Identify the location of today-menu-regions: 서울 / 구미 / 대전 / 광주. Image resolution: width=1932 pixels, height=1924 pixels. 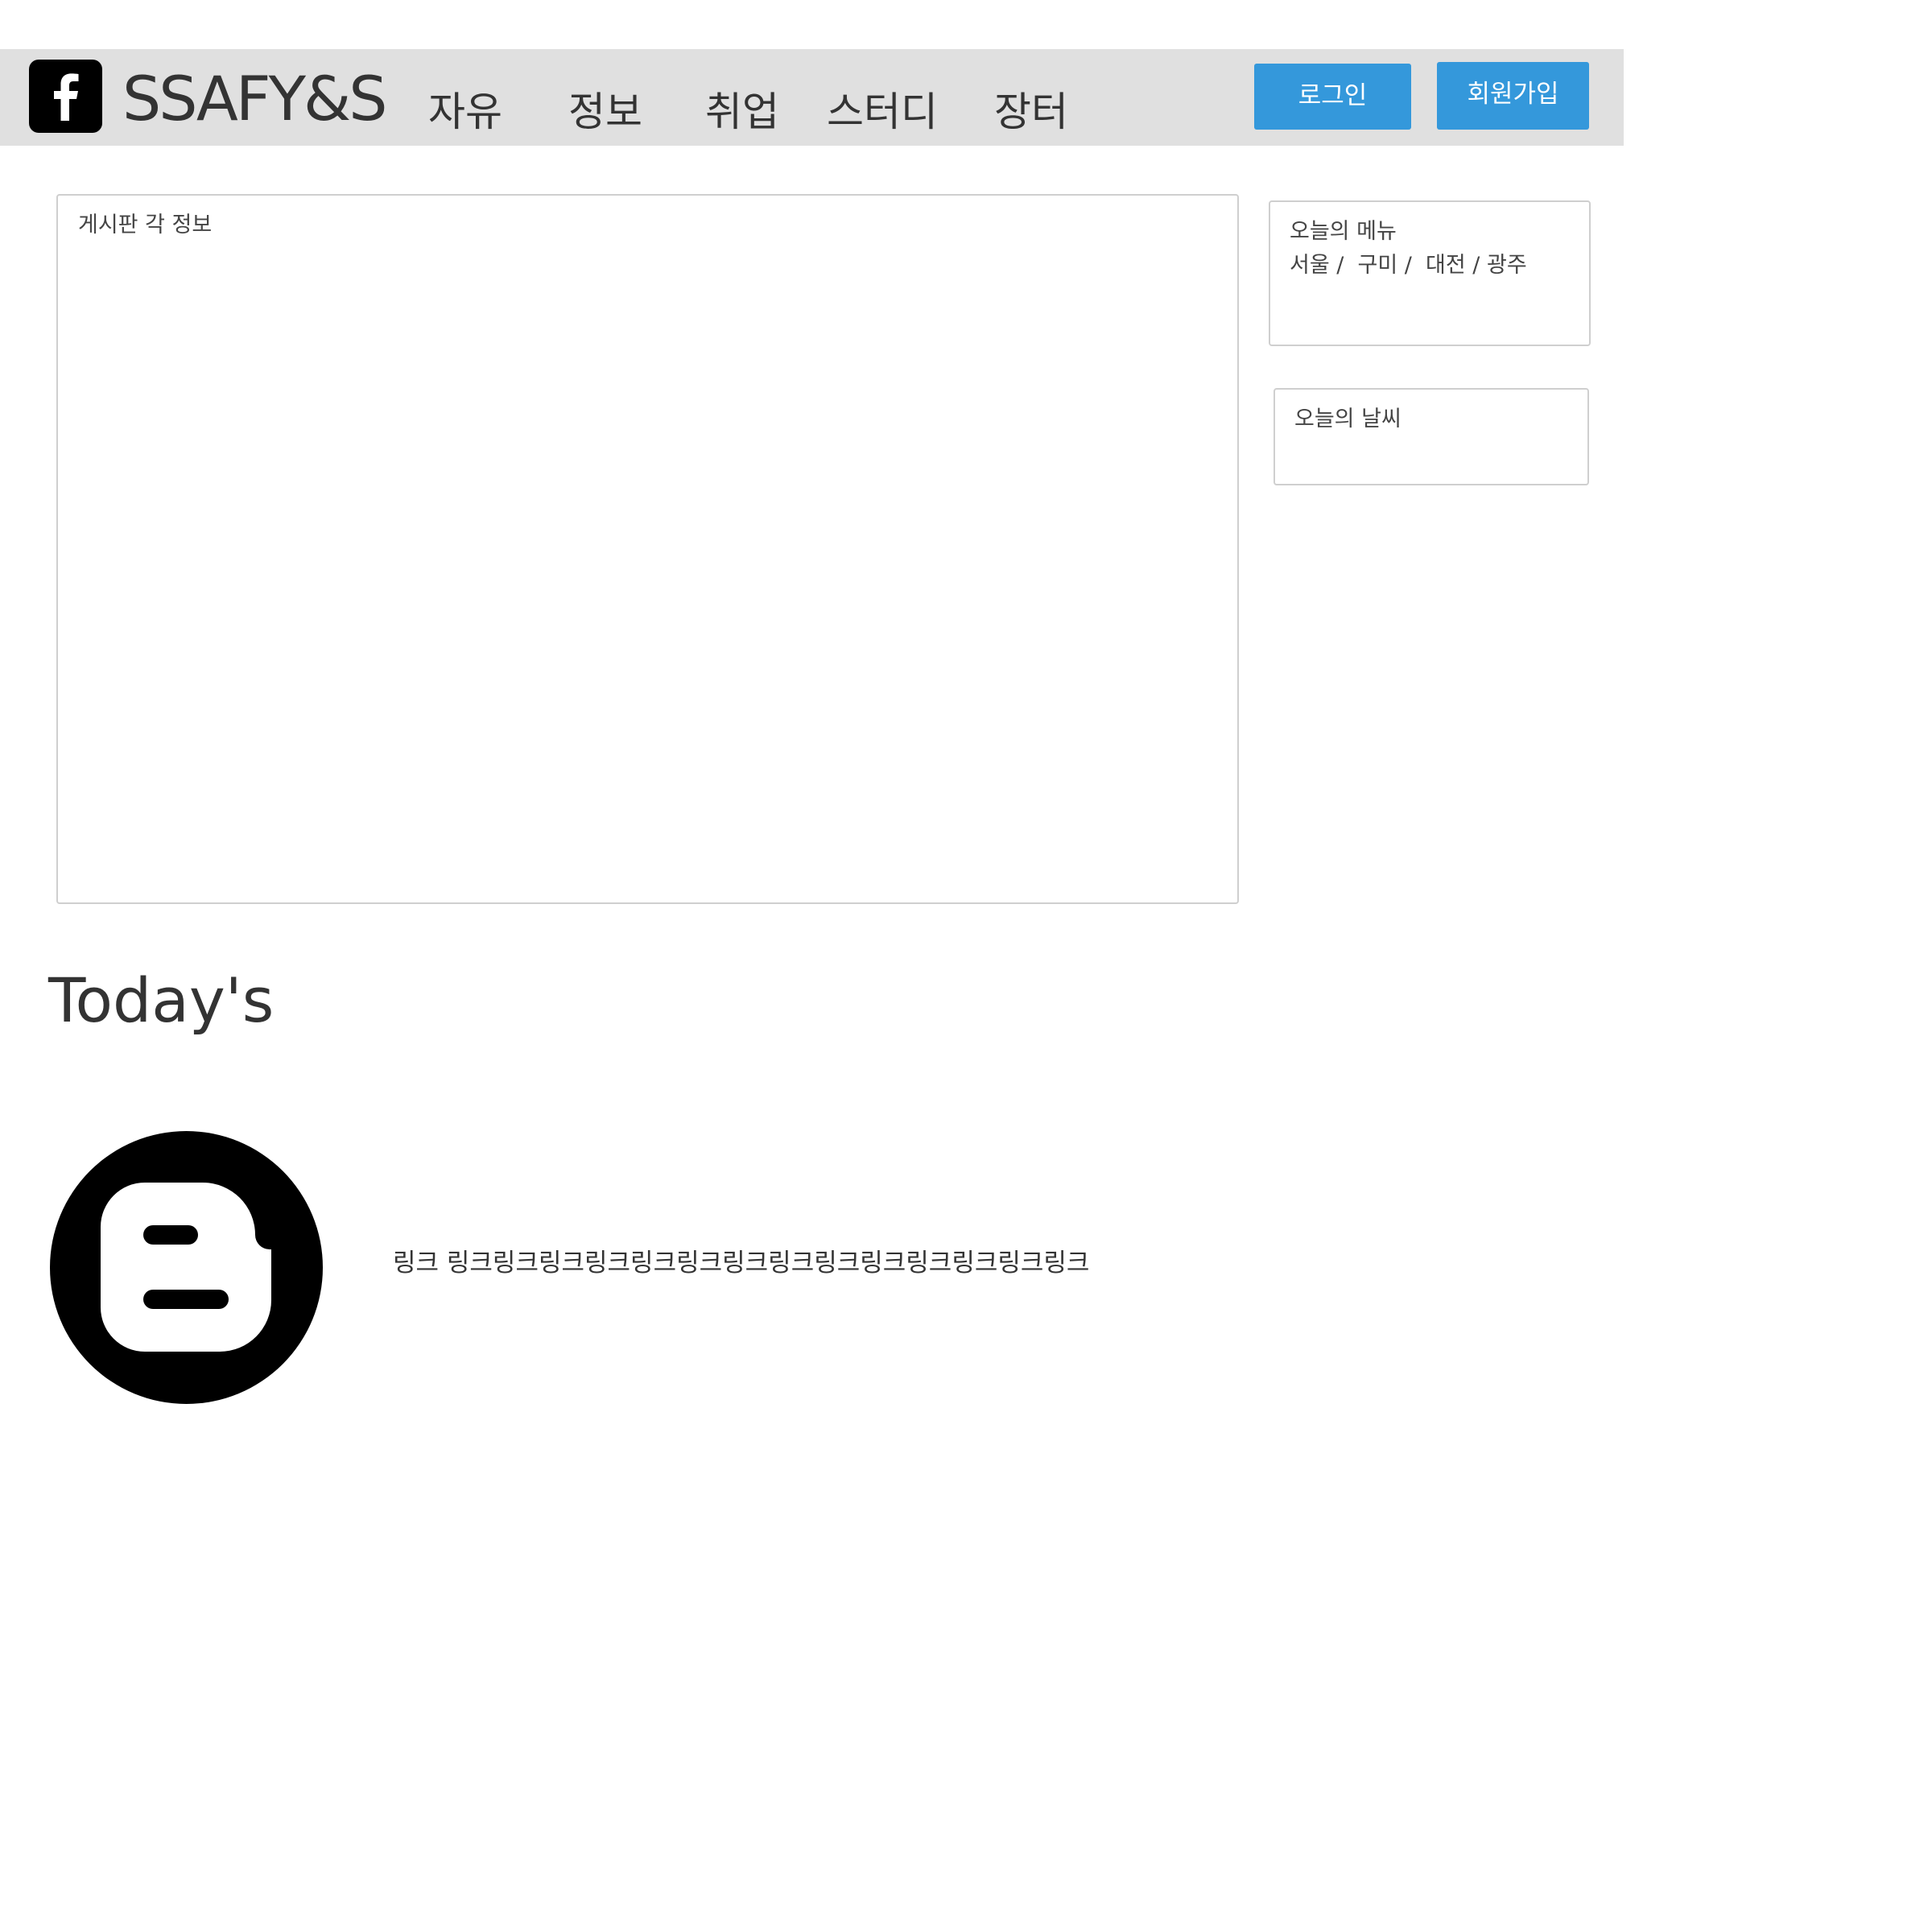
(1408, 265).